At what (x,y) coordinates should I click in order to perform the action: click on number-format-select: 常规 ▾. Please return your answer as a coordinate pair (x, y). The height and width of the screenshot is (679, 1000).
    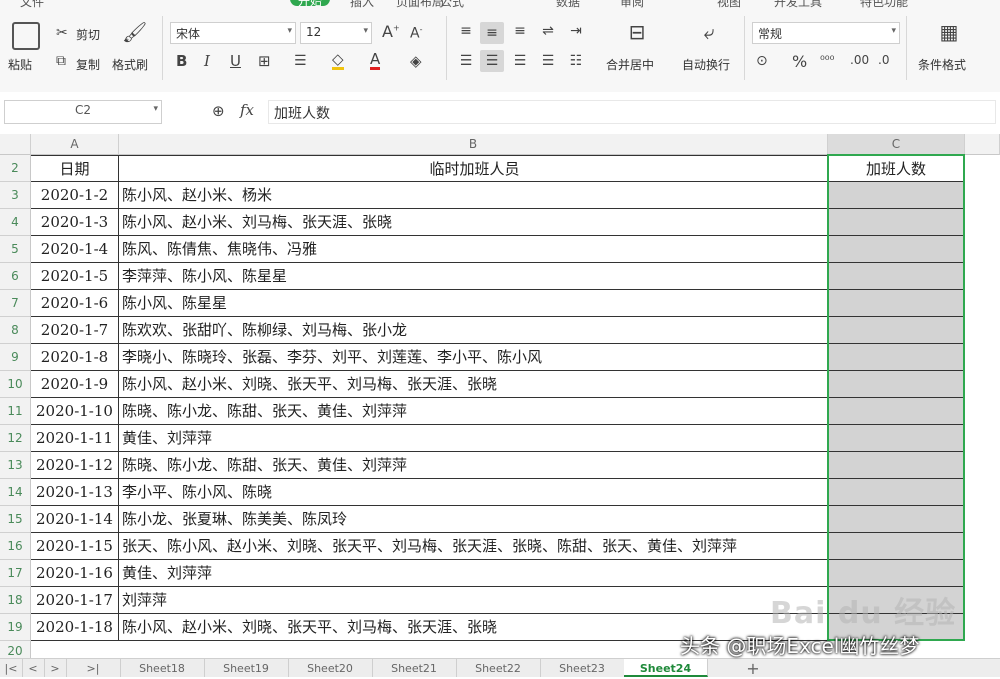
    Looking at the image, I should click on (826, 33).